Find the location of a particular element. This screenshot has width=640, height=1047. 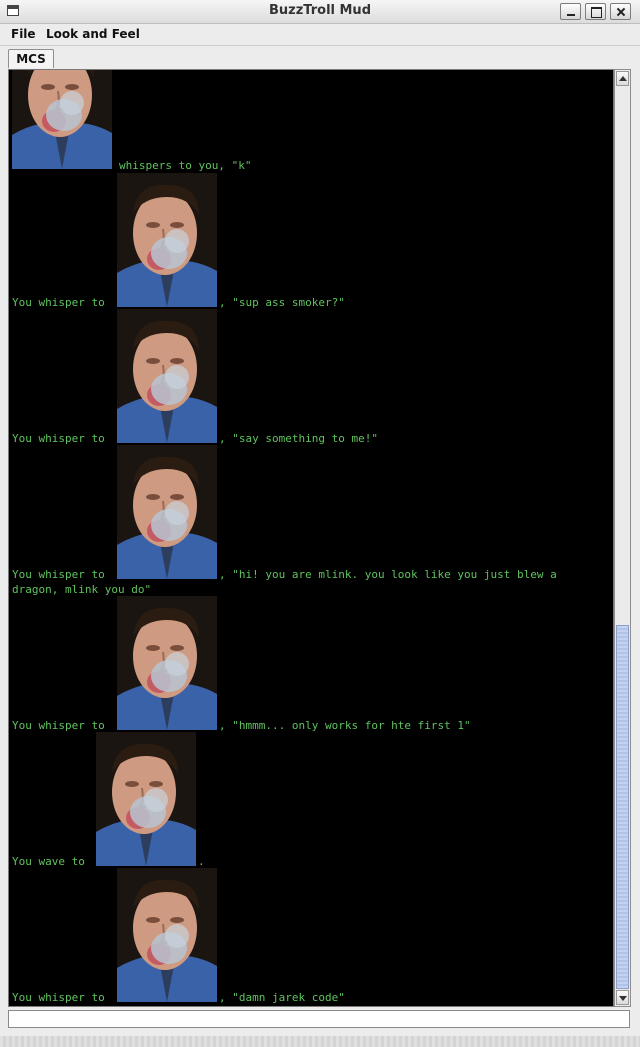

chat-line-text: , "damn jarek code" is located at coordinates (282, 997).